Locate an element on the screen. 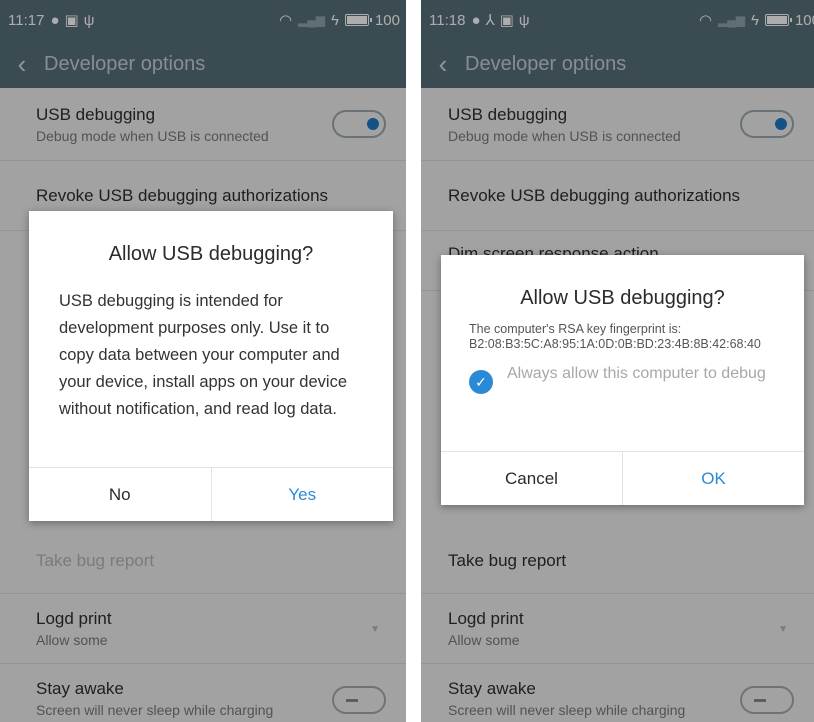  no-button: No is located at coordinates (120, 494).